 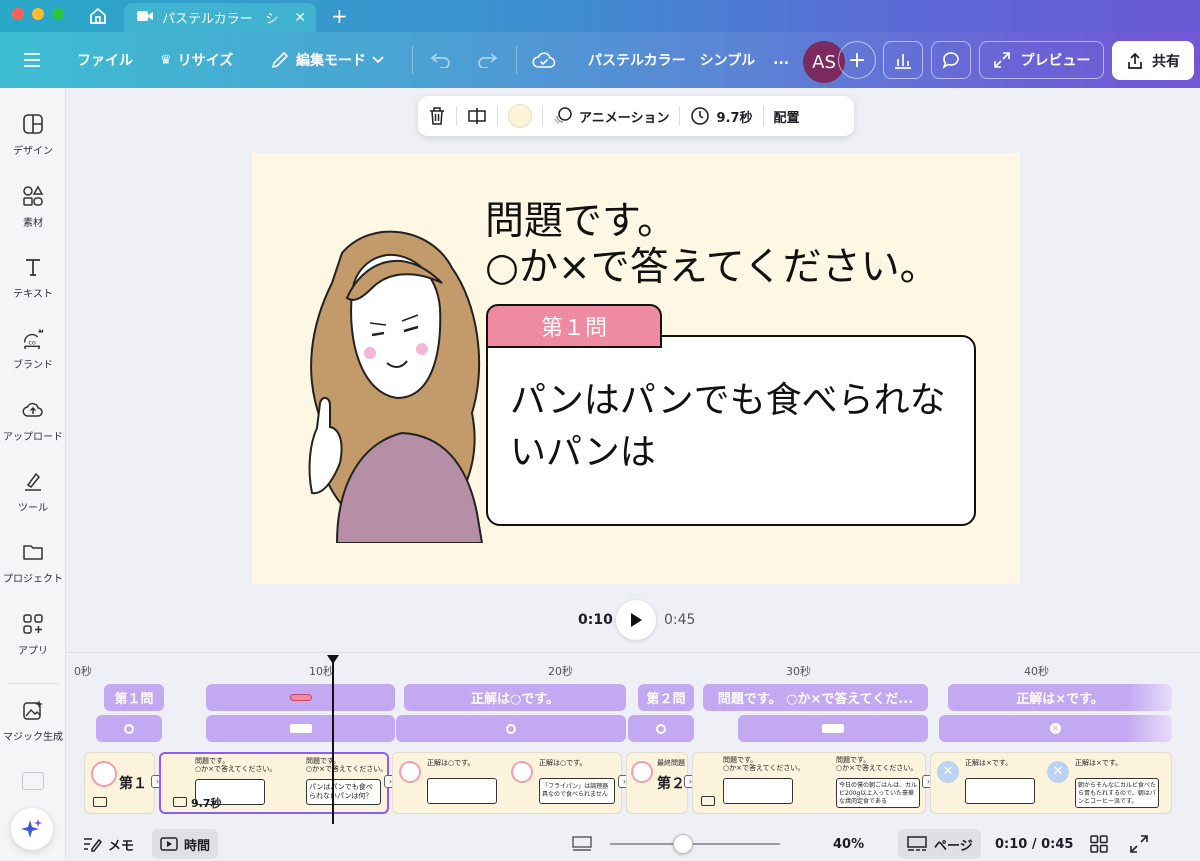 What do you see at coordinates (666, 697) in the screenshot?
I see `timeline-text-element: 第２問` at bounding box center [666, 697].